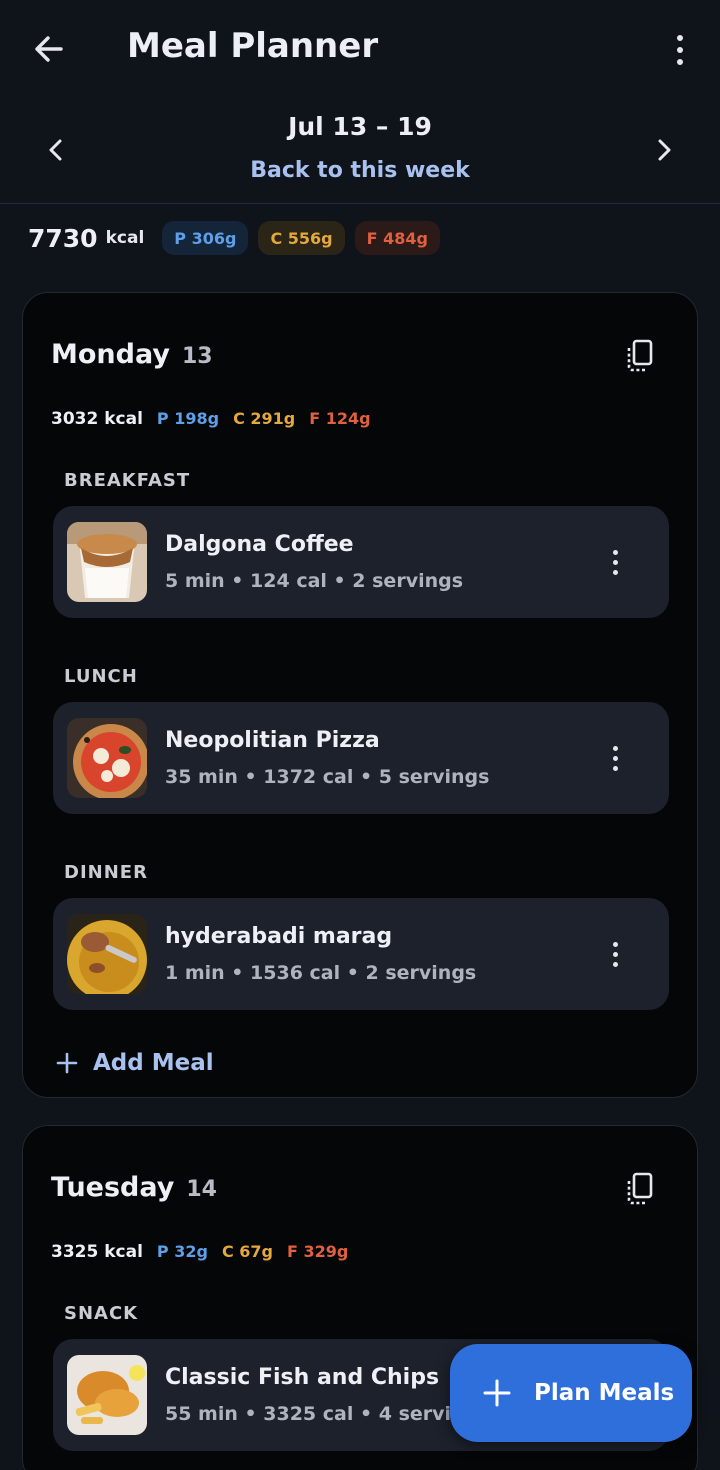 This screenshot has height=1470, width=720. I want to click on meal-name: Dalgona Coffee, so click(259, 544).